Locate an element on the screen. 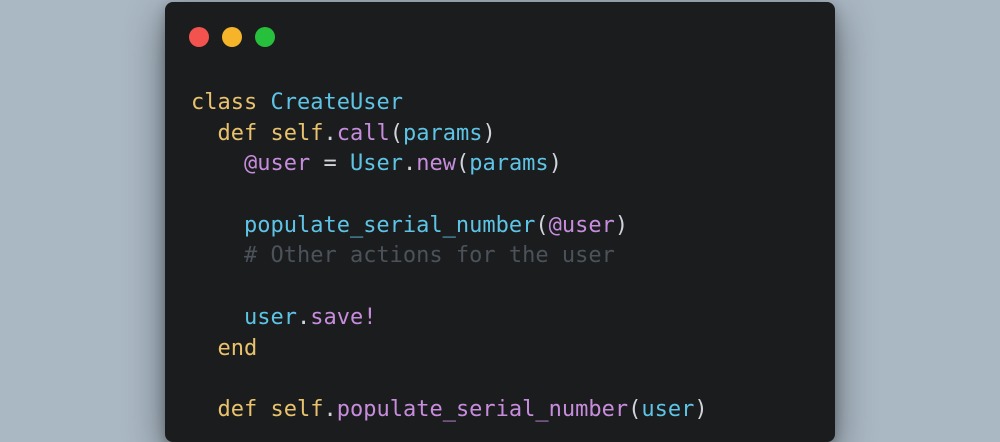  minimize-window-button is located at coordinates (232, 37).